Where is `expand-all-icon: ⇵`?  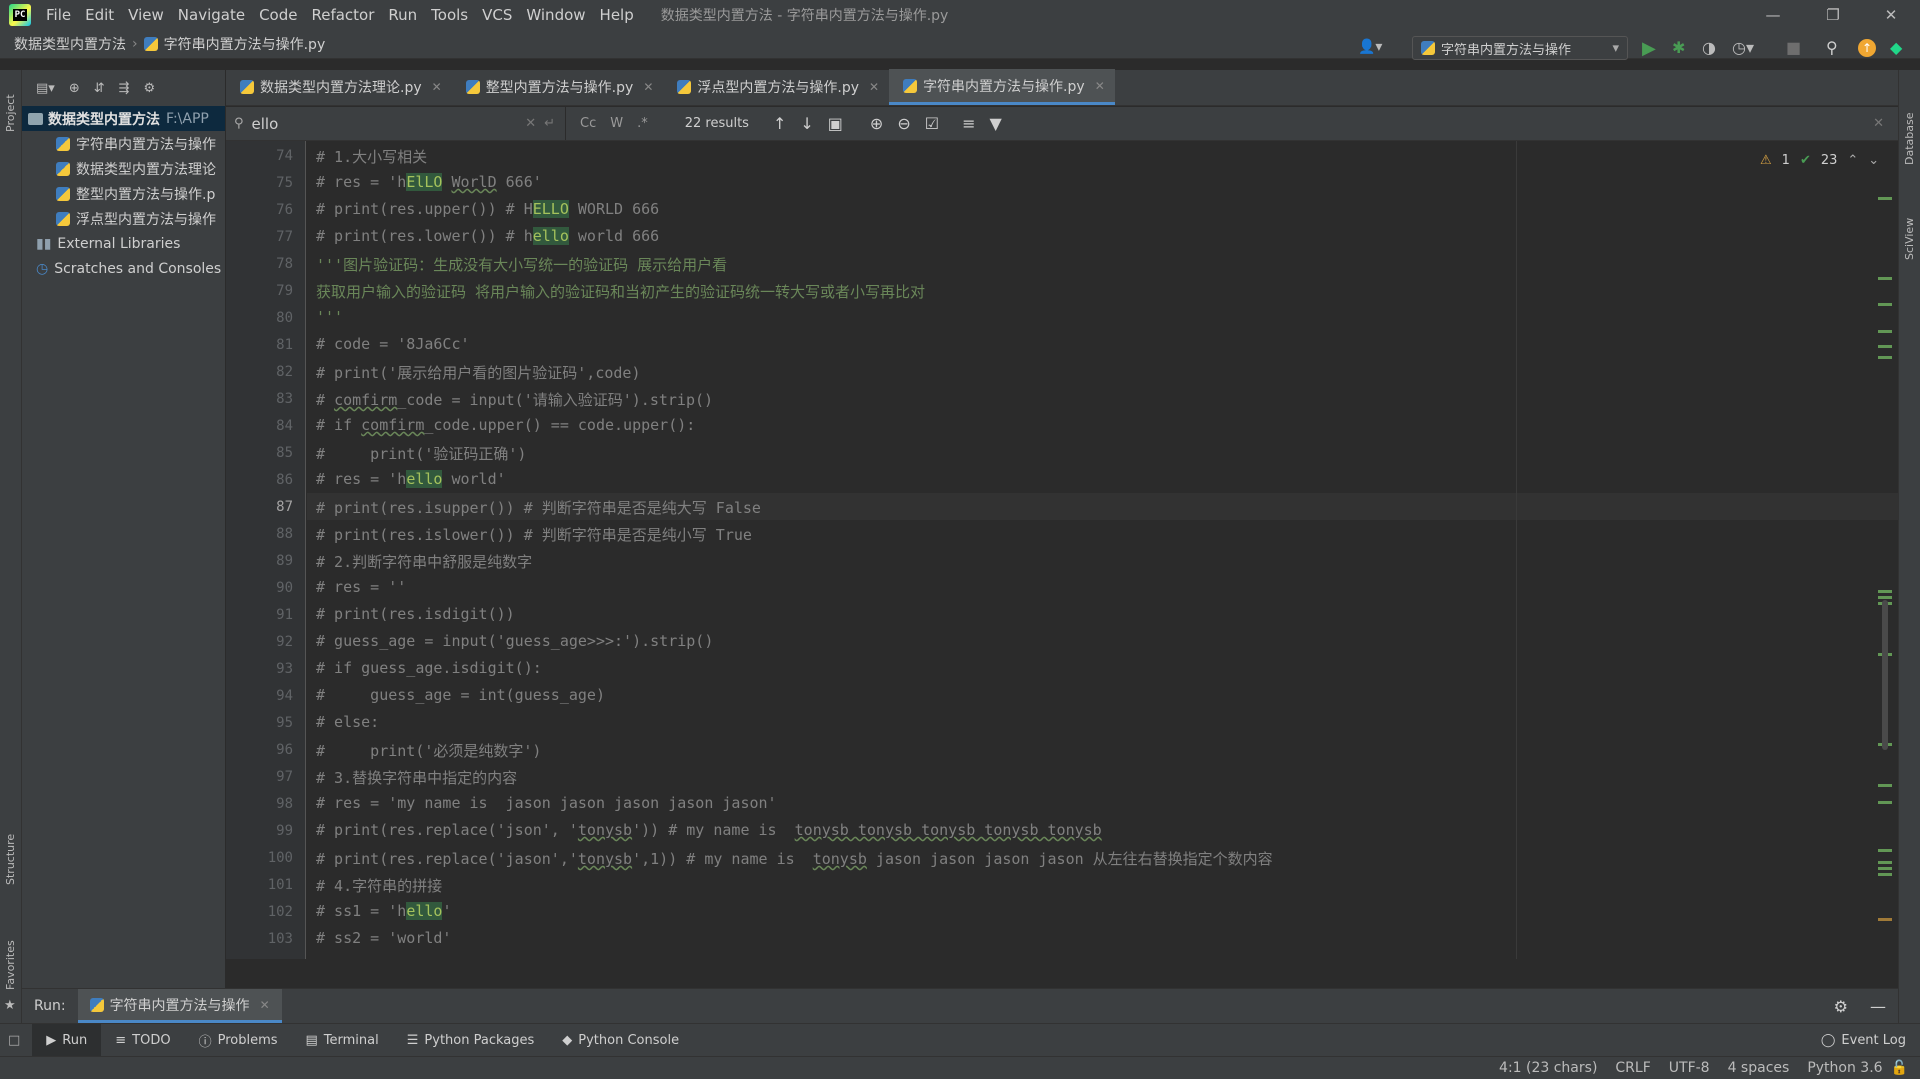
expand-all-icon: ⇵ is located at coordinates (99, 88).